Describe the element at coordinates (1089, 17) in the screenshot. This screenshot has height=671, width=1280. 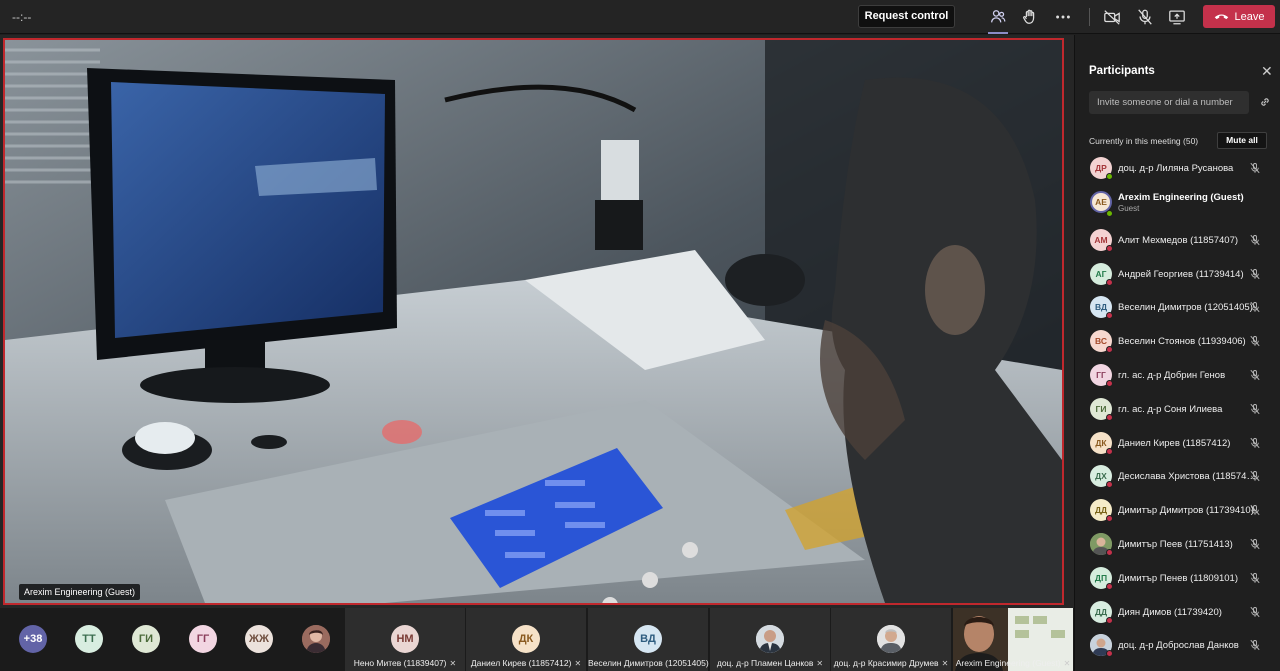
I see `toolbar-divider` at that location.